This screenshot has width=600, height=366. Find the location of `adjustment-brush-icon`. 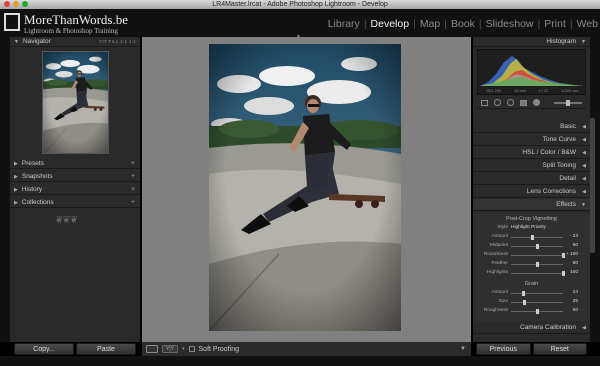

adjustment-brush-icon is located at coordinates (536, 102).